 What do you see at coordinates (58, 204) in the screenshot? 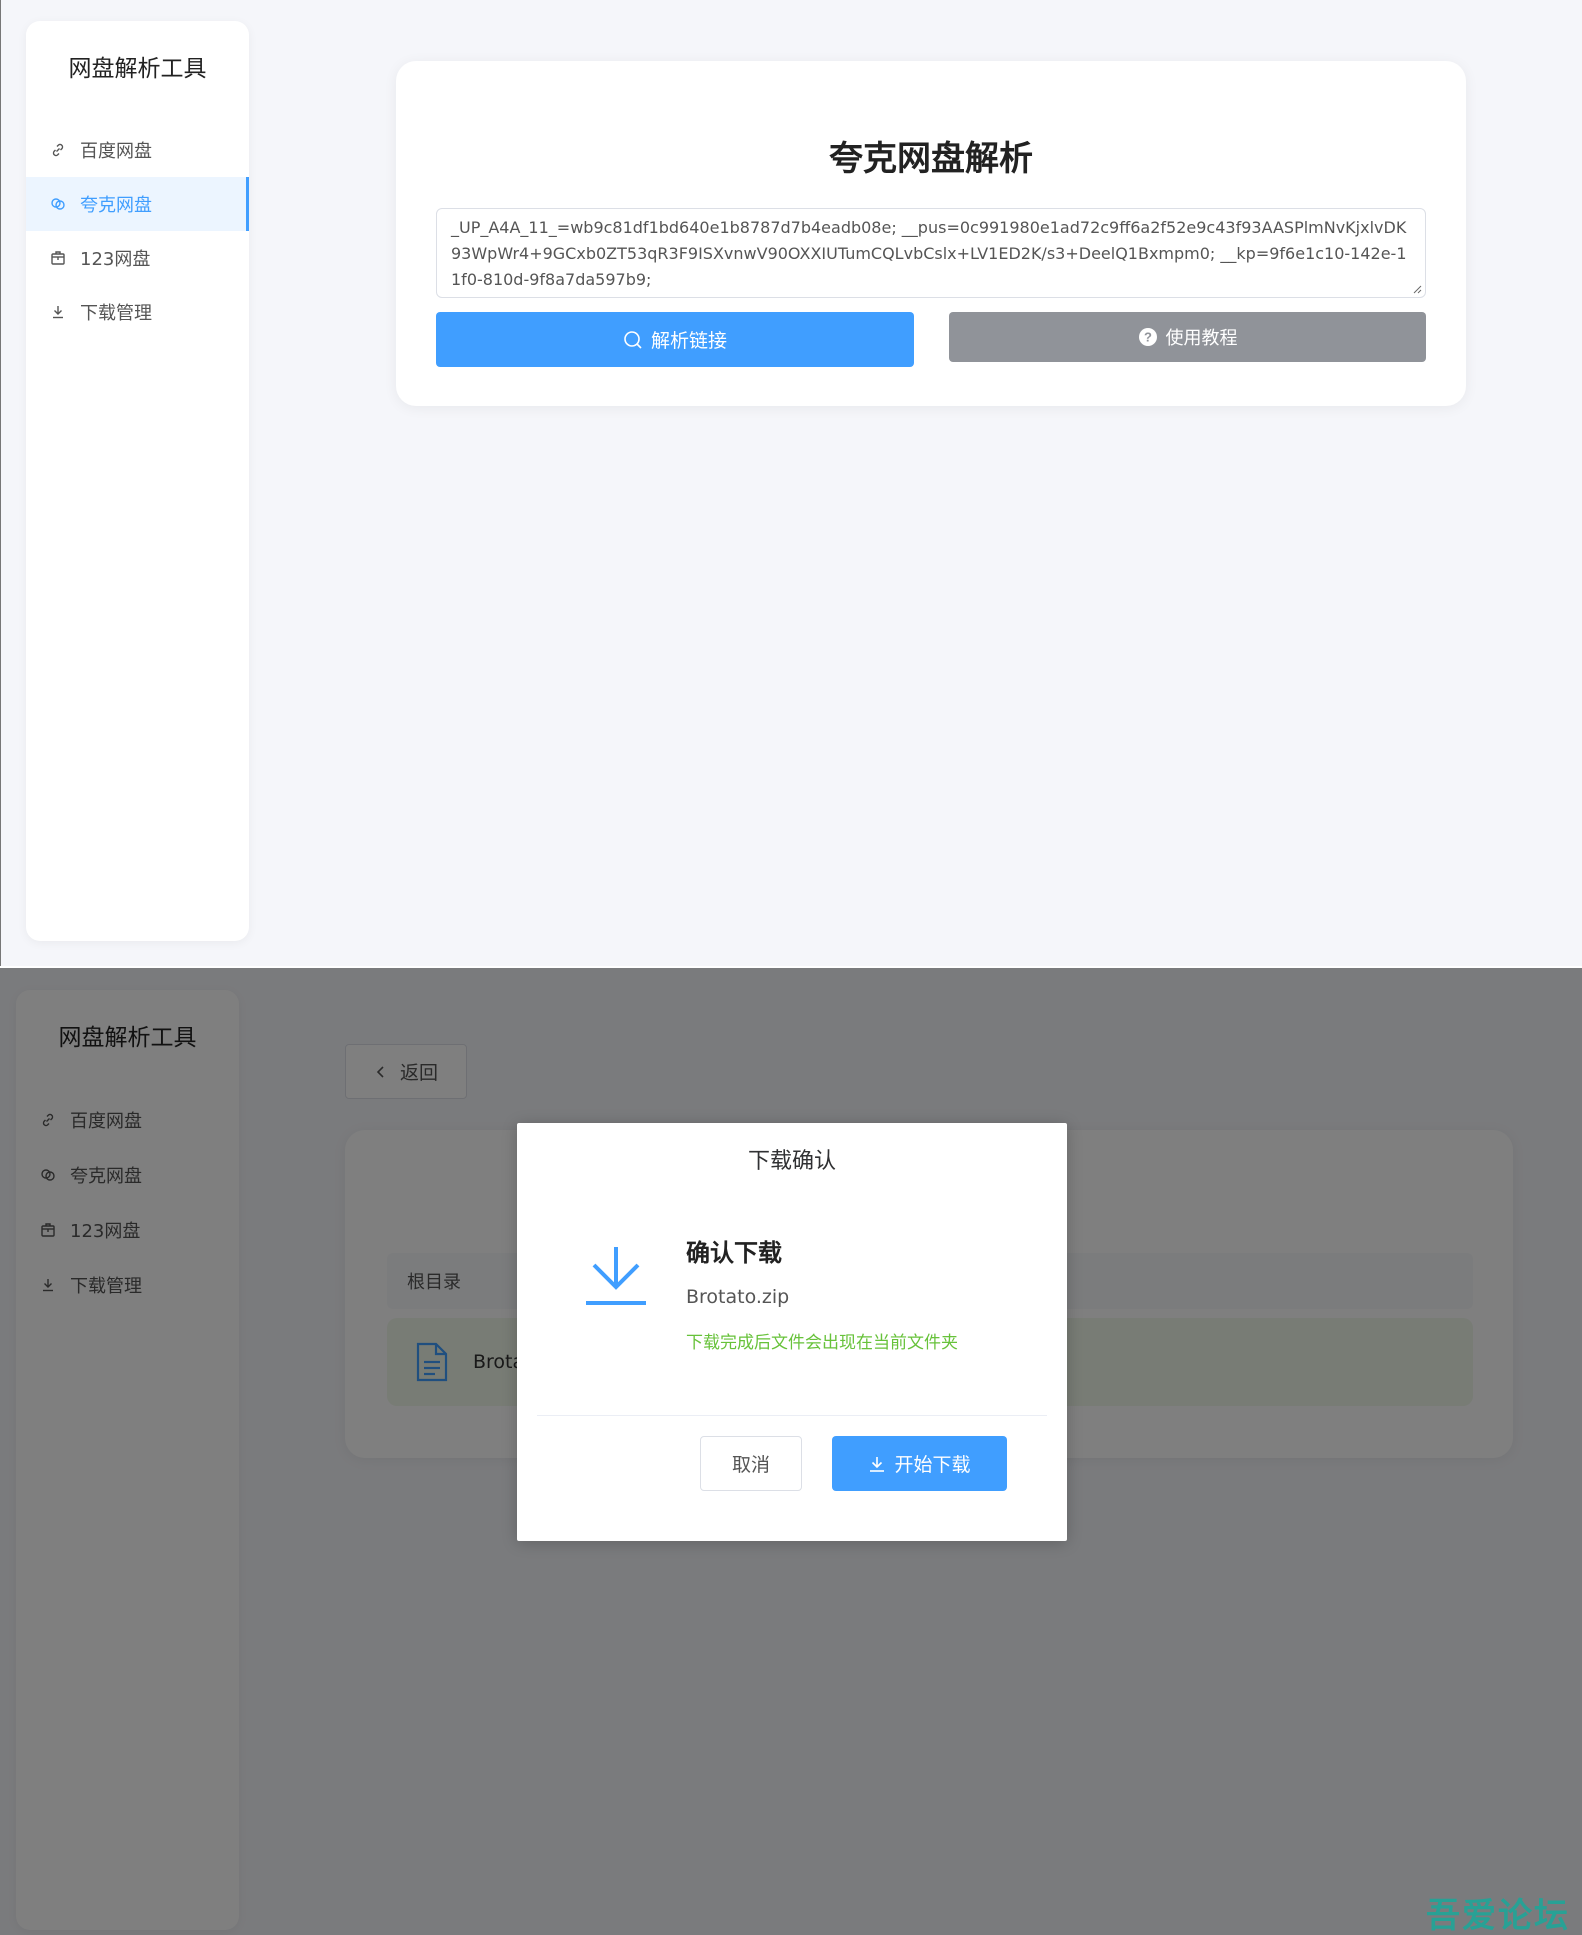
I see `cloud-link-icon` at bounding box center [58, 204].